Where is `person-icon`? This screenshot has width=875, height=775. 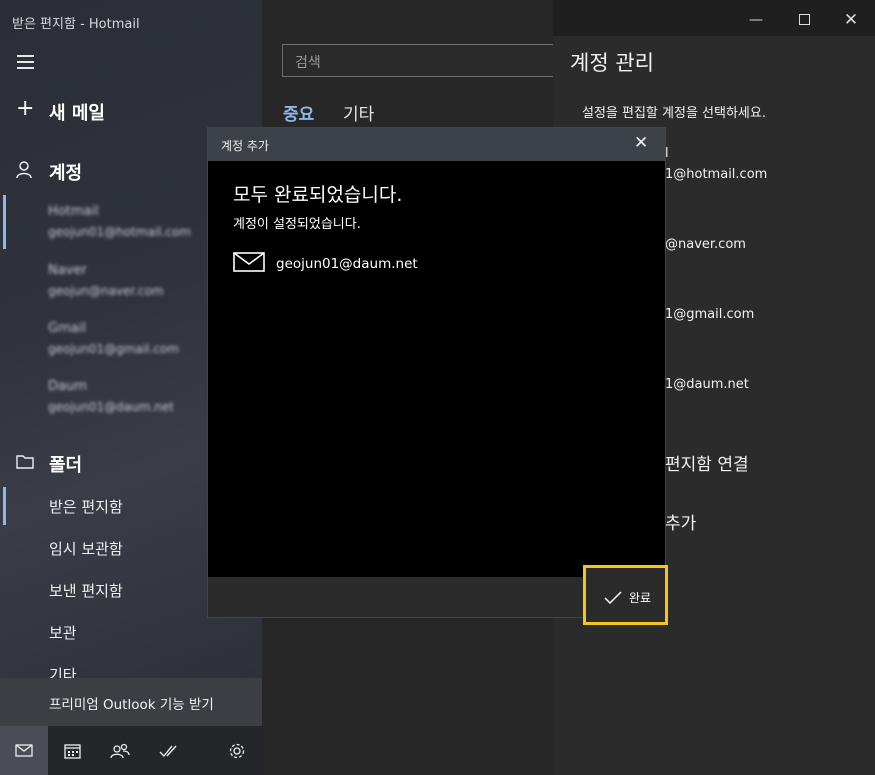
person-icon is located at coordinates (24, 170).